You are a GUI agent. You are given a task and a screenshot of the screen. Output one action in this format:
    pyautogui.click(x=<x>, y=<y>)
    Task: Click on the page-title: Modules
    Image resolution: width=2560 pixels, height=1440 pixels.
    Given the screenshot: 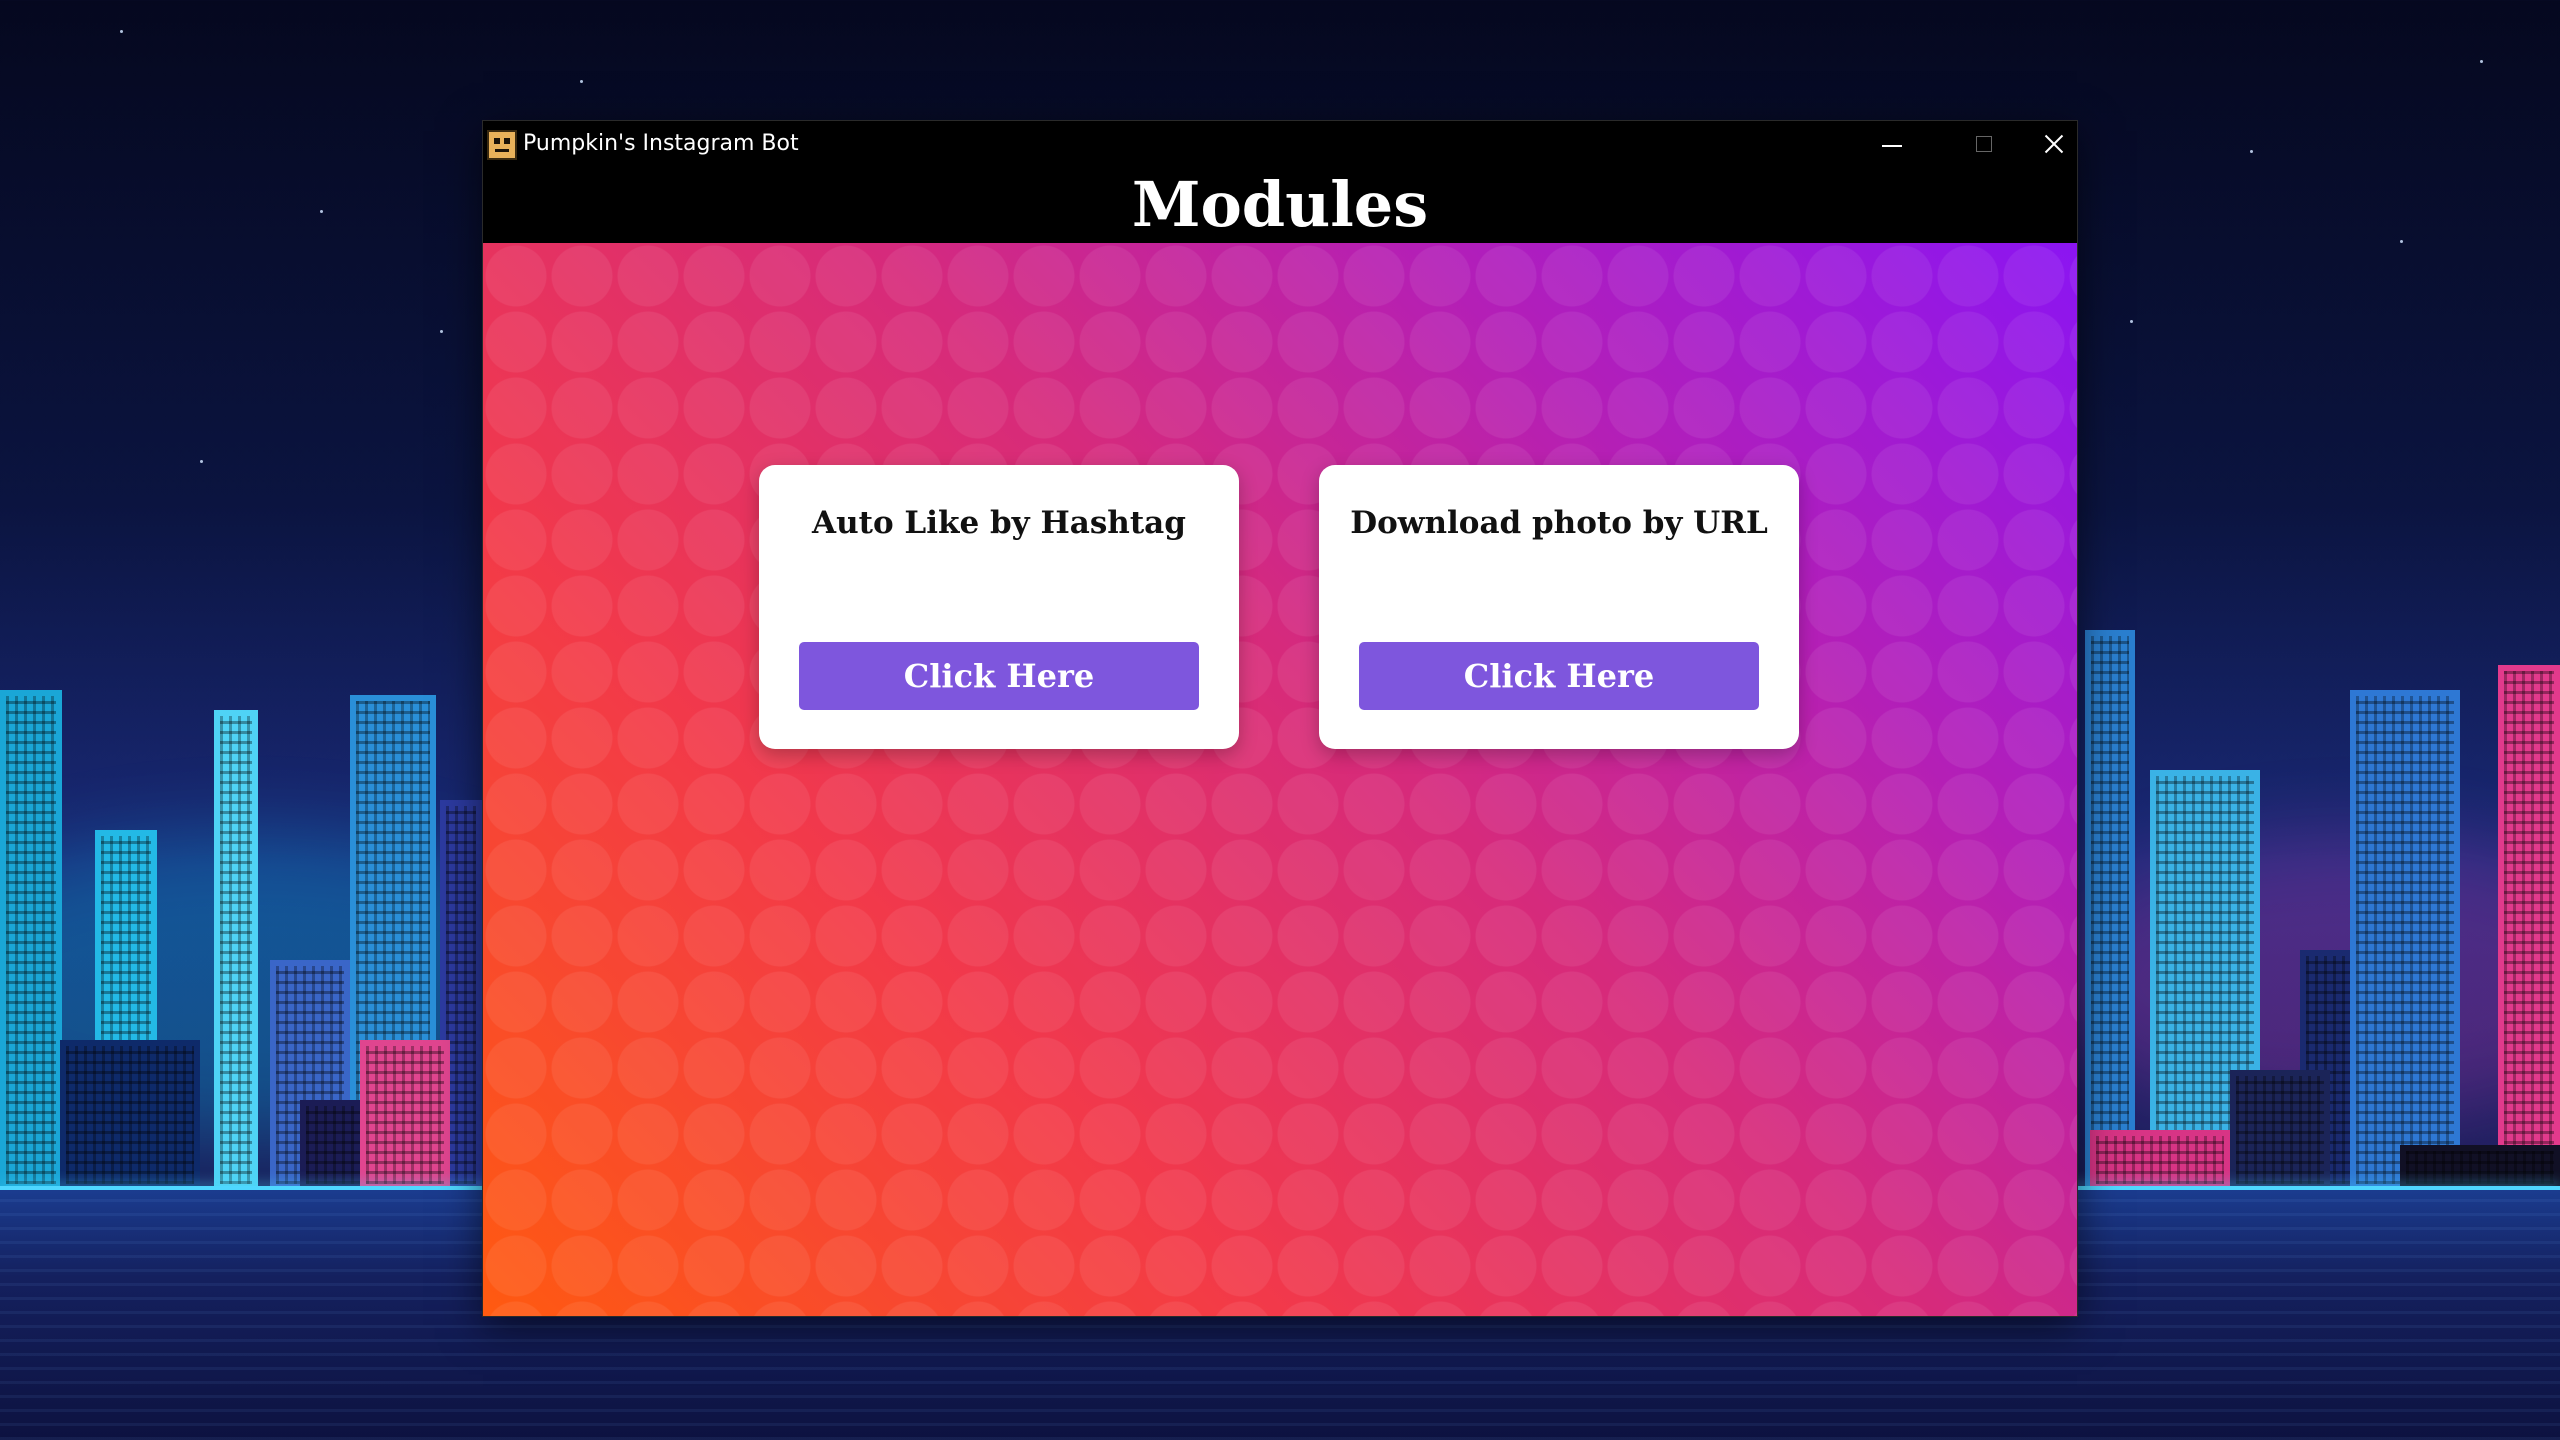 What is the action you would take?
    pyautogui.click(x=1280, y=204)
    